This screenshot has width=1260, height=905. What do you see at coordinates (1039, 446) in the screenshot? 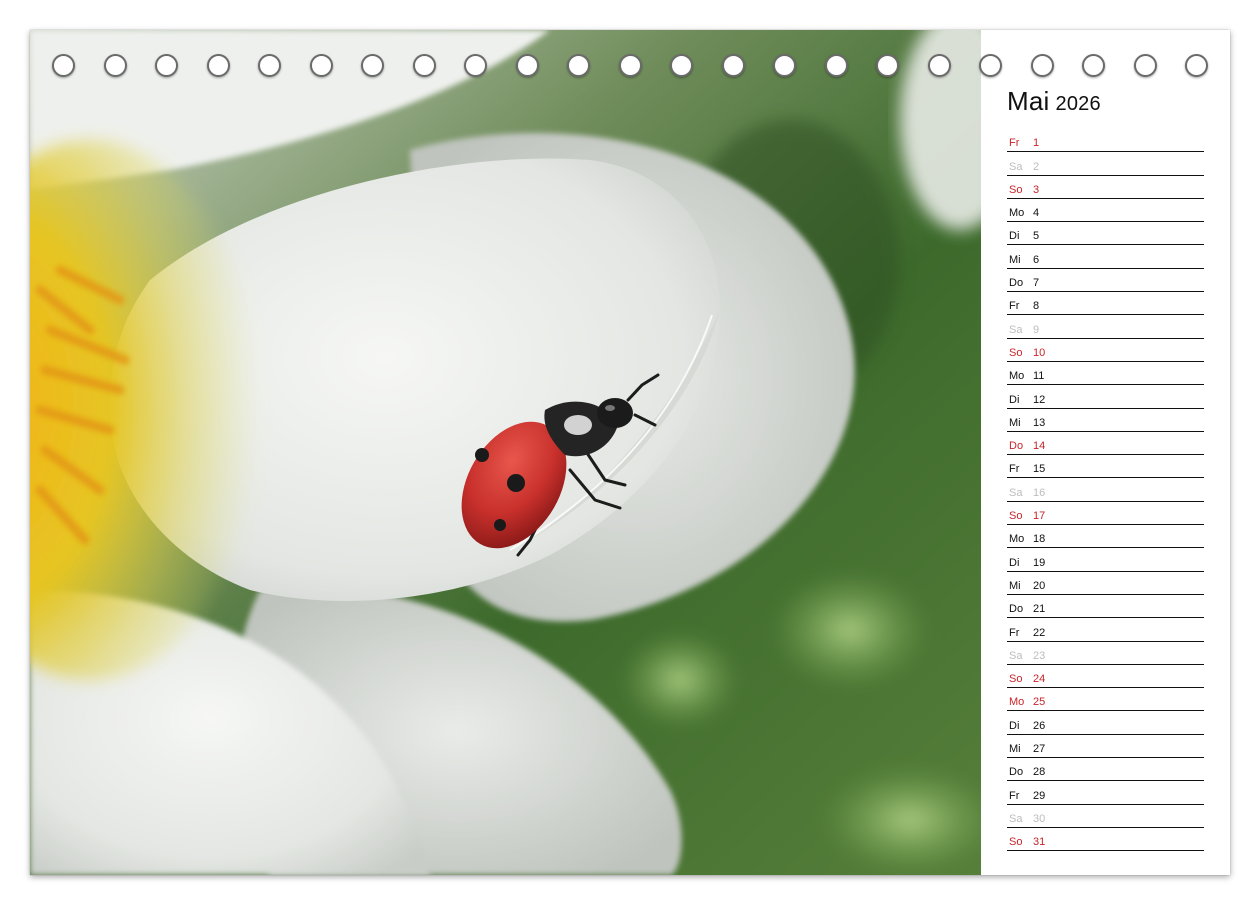
I see `day-number: 14` at bounding box center [1039, 446].